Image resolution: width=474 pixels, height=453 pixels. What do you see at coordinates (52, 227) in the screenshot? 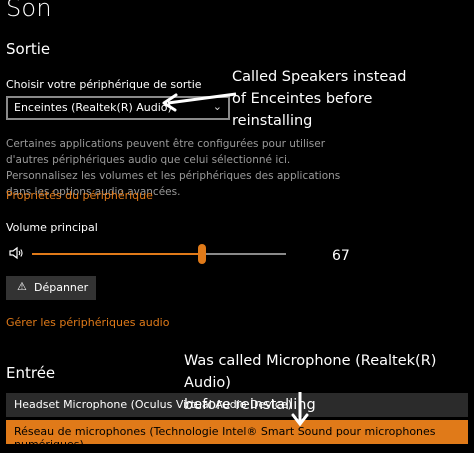
I see `volume-label: Volume principal` at bounding box center [52, 227].